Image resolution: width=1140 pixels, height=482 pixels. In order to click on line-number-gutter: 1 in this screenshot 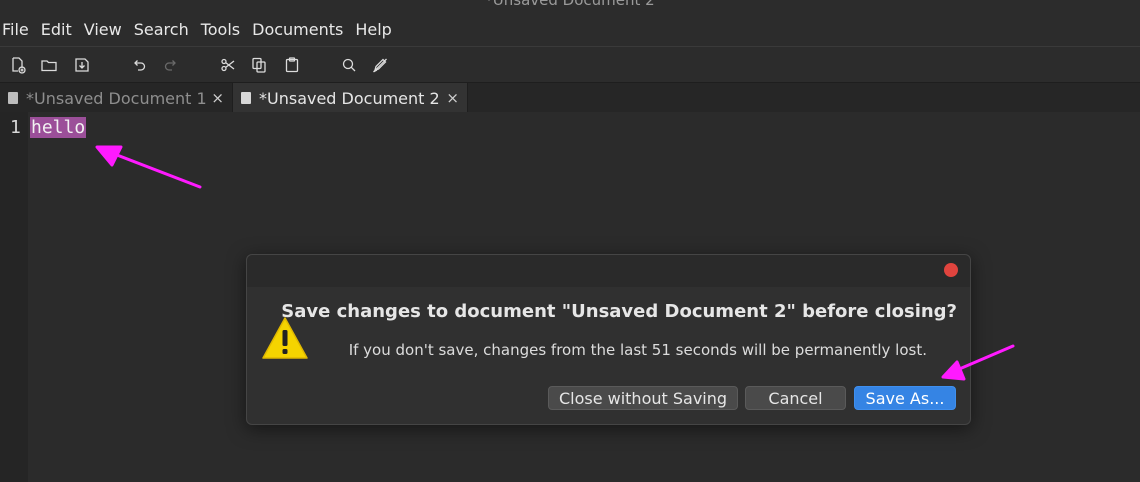, I will do `click(14, 297)`.